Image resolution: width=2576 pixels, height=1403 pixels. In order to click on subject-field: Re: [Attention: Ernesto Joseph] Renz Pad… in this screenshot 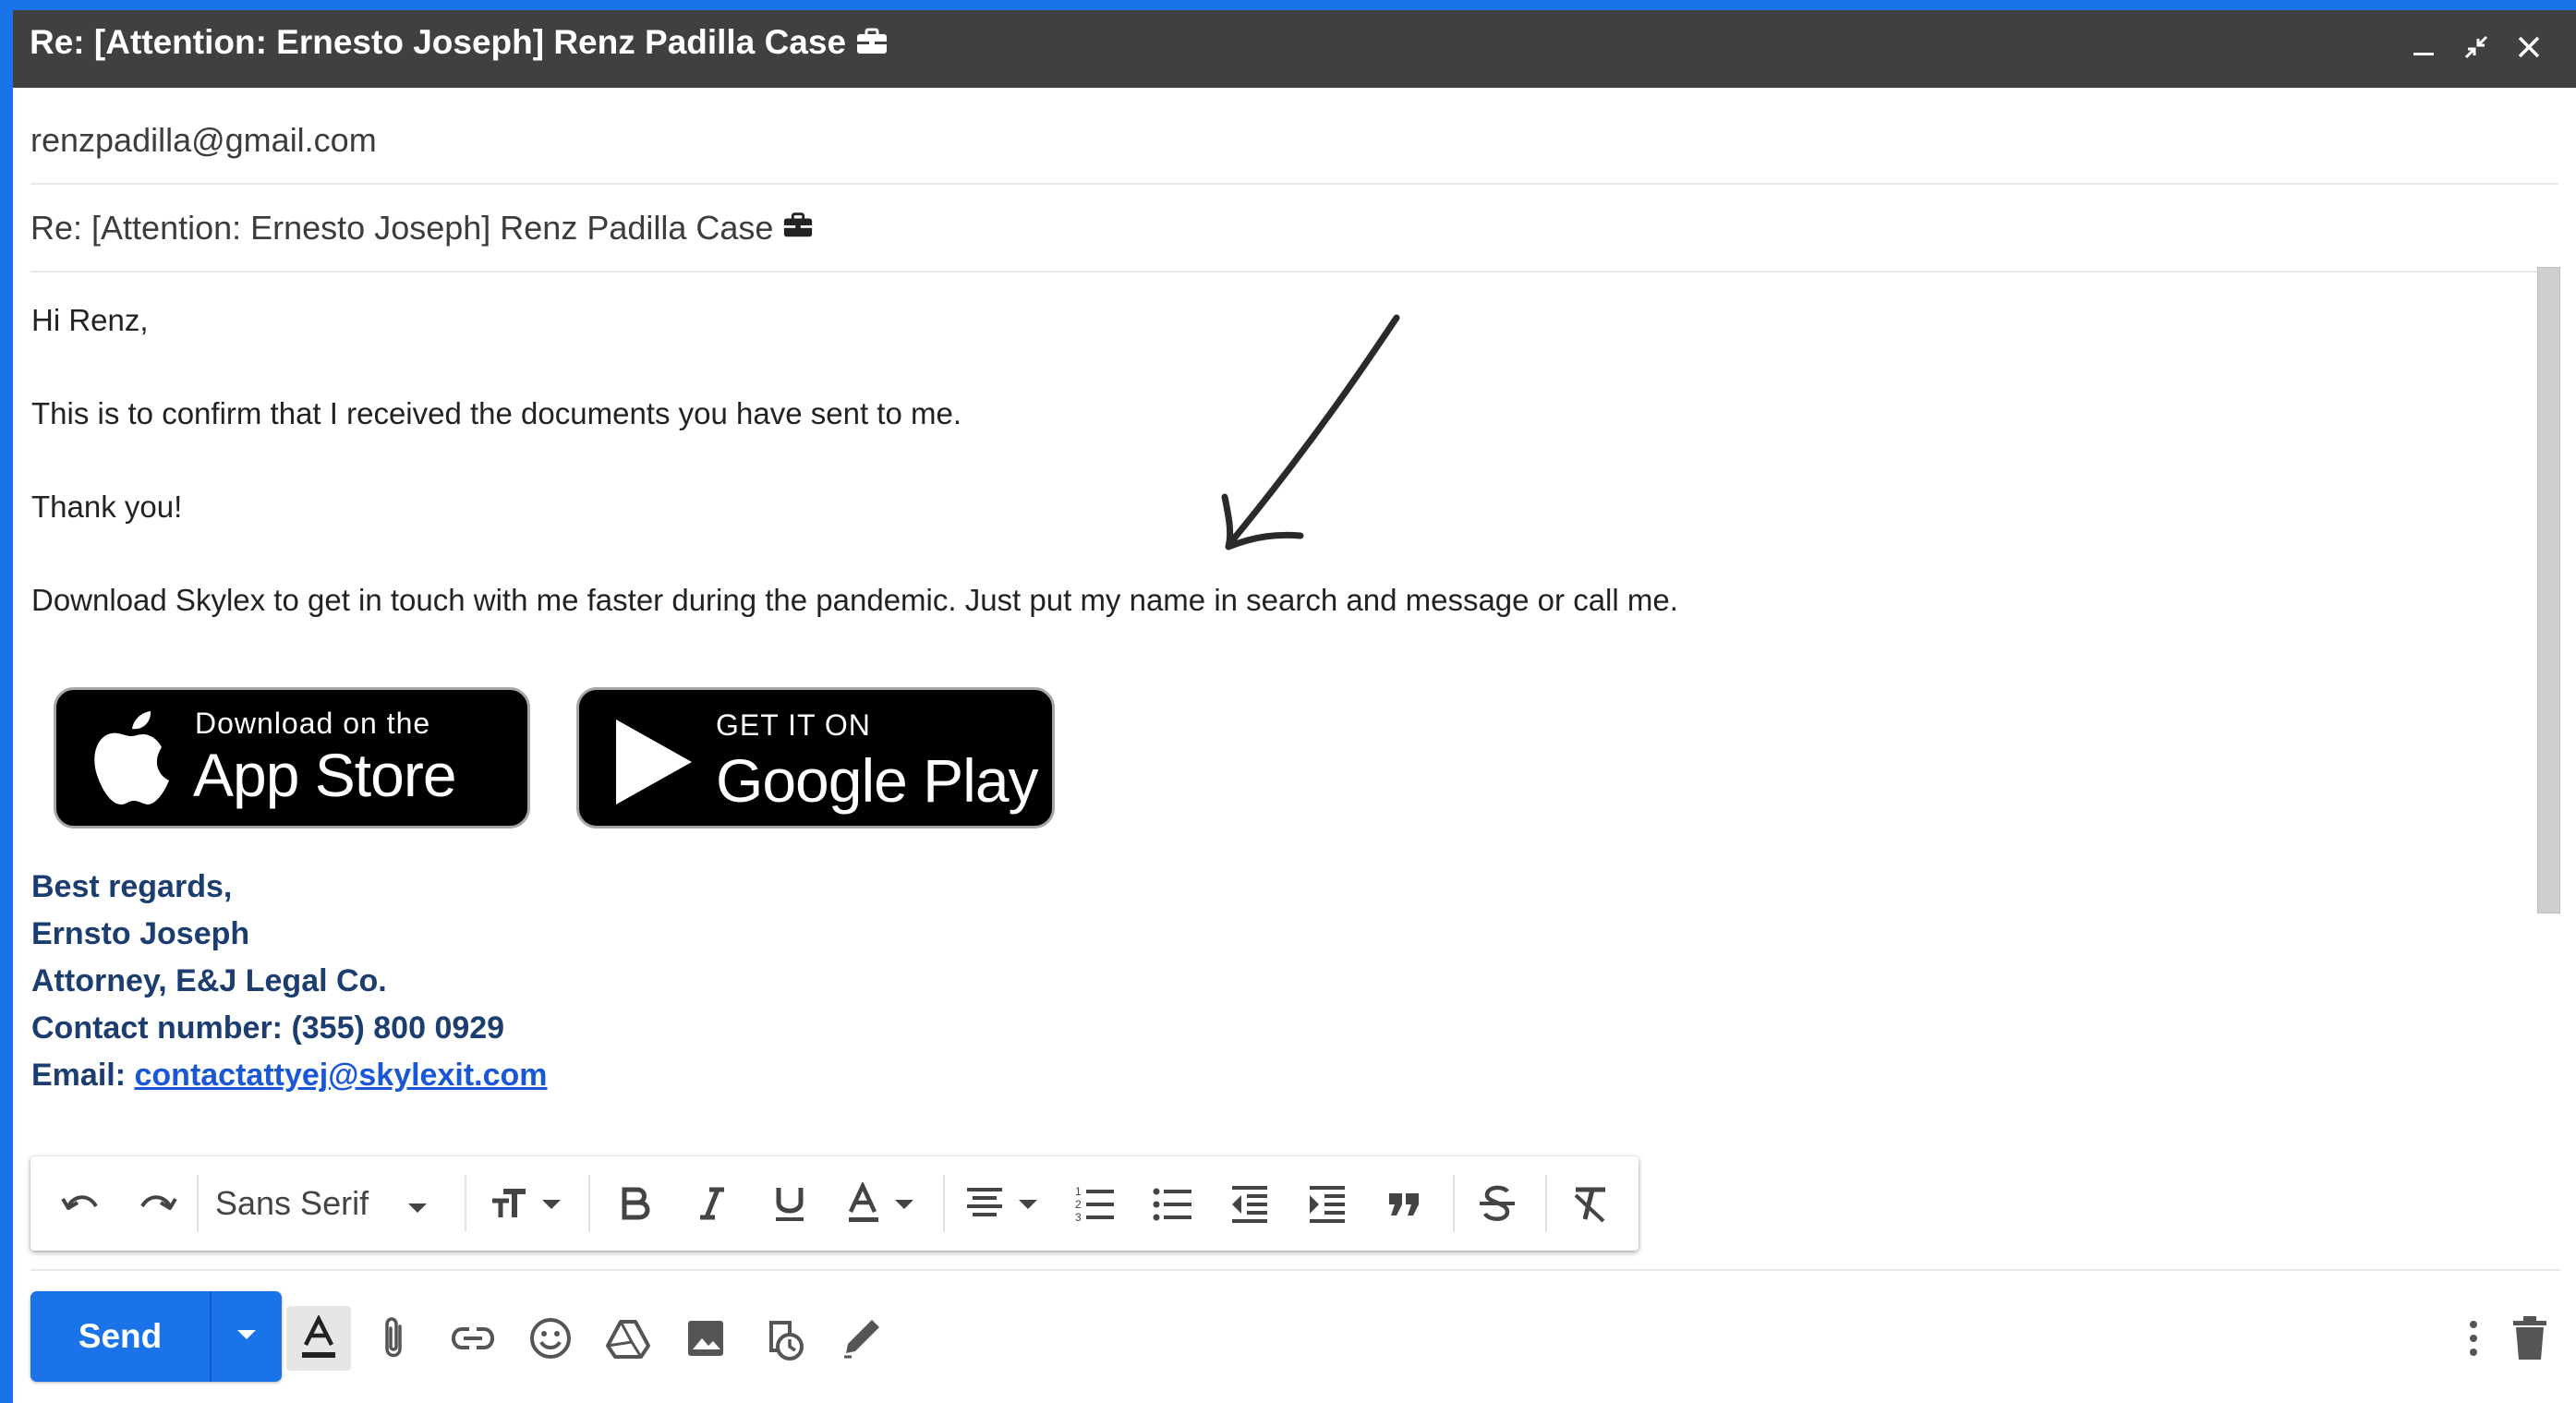, I will do `click(1294, 229)`.